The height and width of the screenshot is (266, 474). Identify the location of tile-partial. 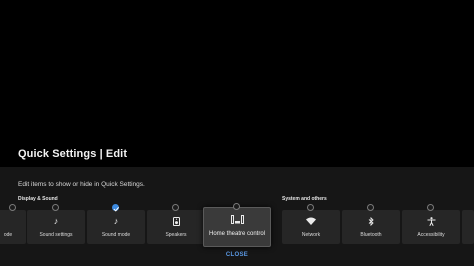
(468, 227).